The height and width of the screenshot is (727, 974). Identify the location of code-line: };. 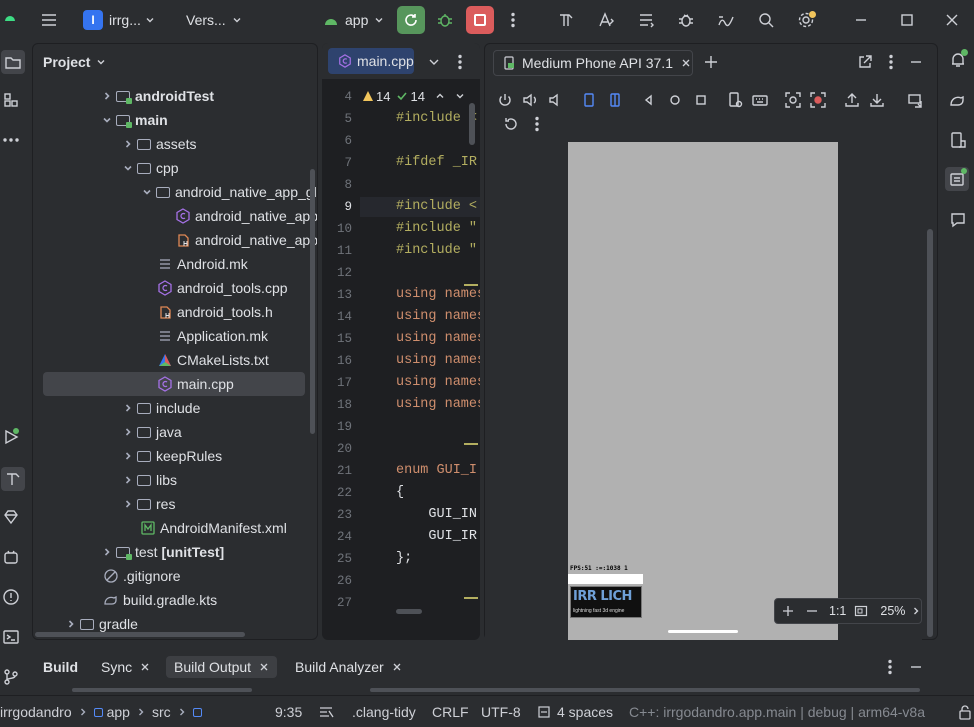
(404, 558).